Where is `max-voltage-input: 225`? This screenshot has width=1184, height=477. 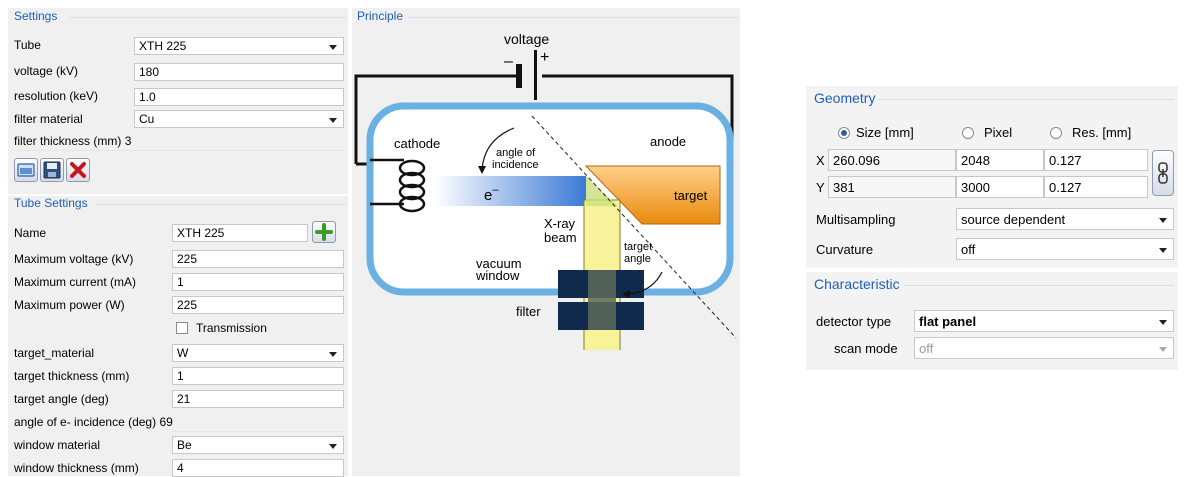 max-voltage-input: 225 is located at coordinates (258, 259).